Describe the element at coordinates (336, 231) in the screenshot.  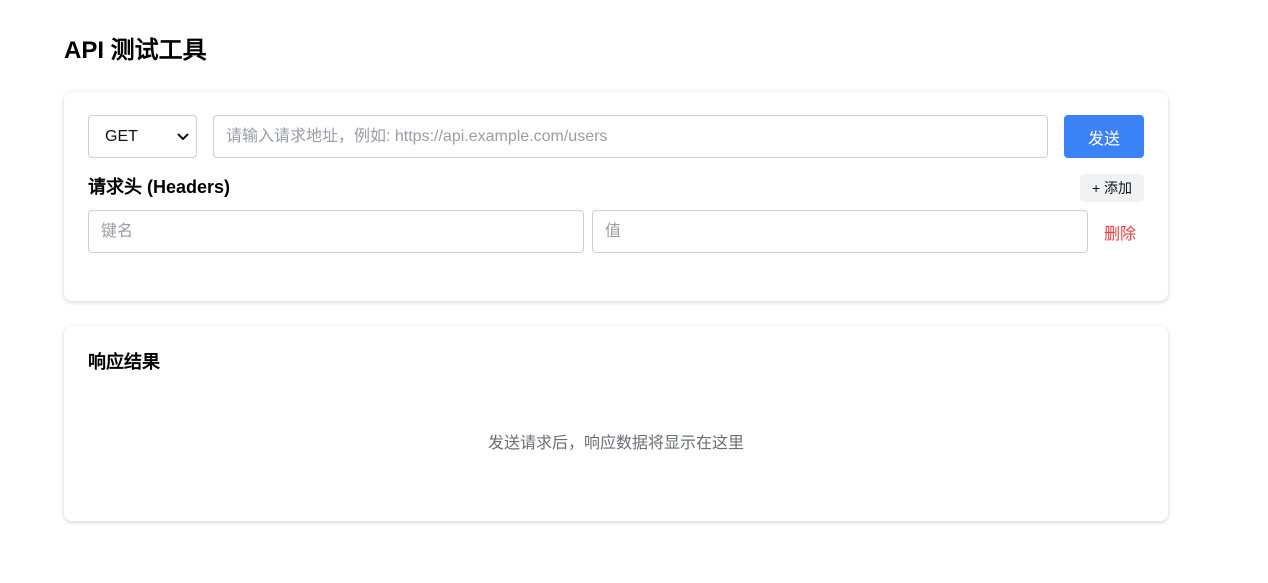
I see `header-key-input` at that location.